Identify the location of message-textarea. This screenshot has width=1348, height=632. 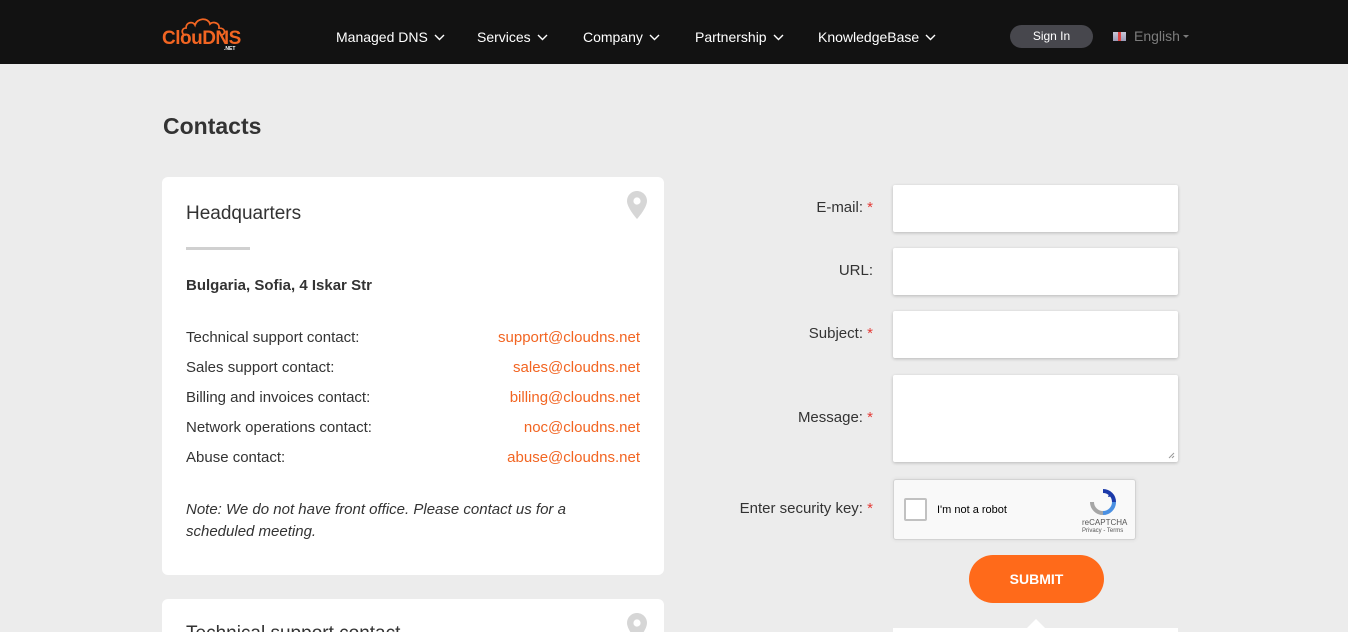
(1035, 418).